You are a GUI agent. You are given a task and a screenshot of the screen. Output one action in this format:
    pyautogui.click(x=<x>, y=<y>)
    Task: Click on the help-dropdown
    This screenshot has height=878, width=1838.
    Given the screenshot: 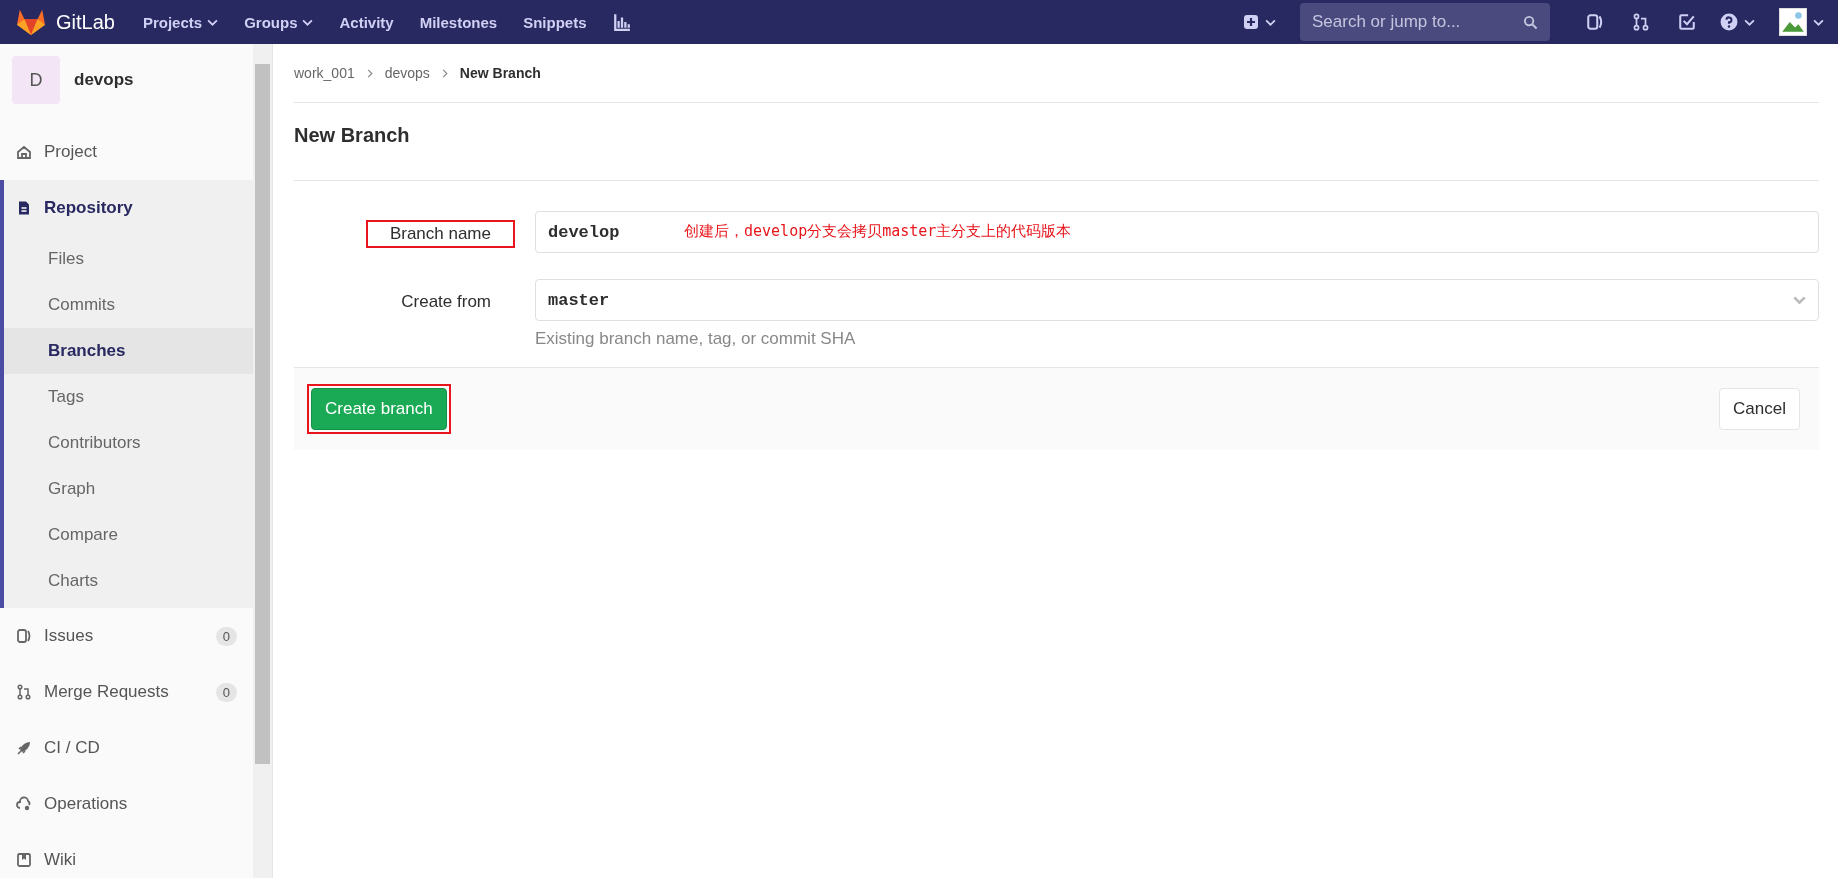 What is the action you would take?
    pyautogui.click(x=1737, y=22)
    